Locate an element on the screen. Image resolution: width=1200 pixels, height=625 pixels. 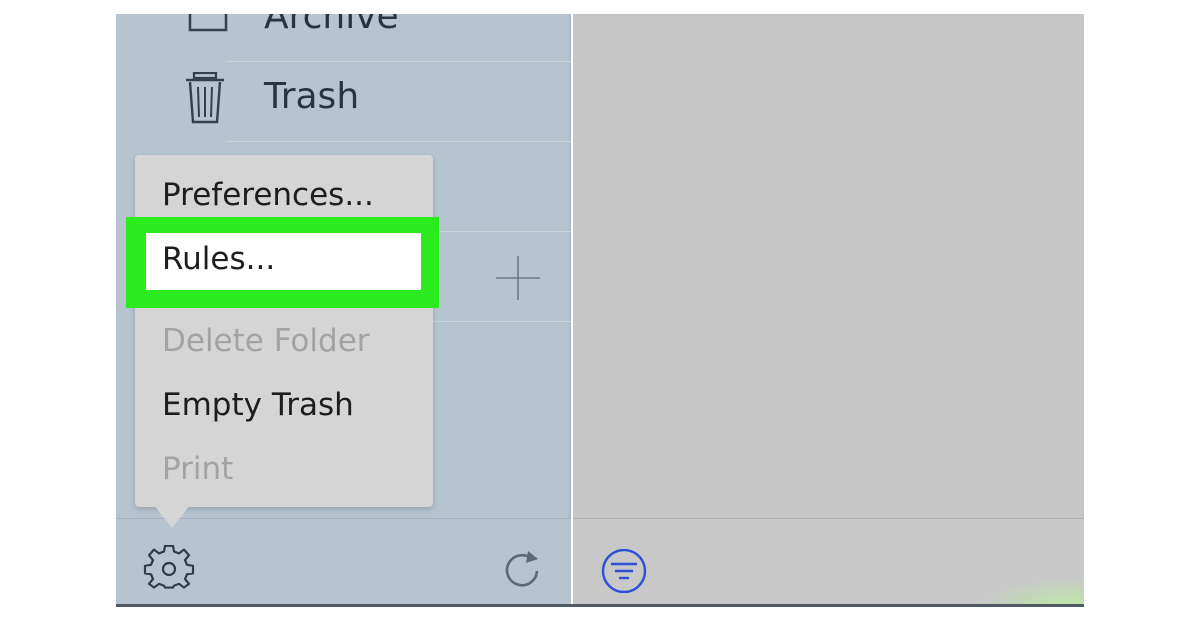
filter-icon is located at coordinates (624, 571).